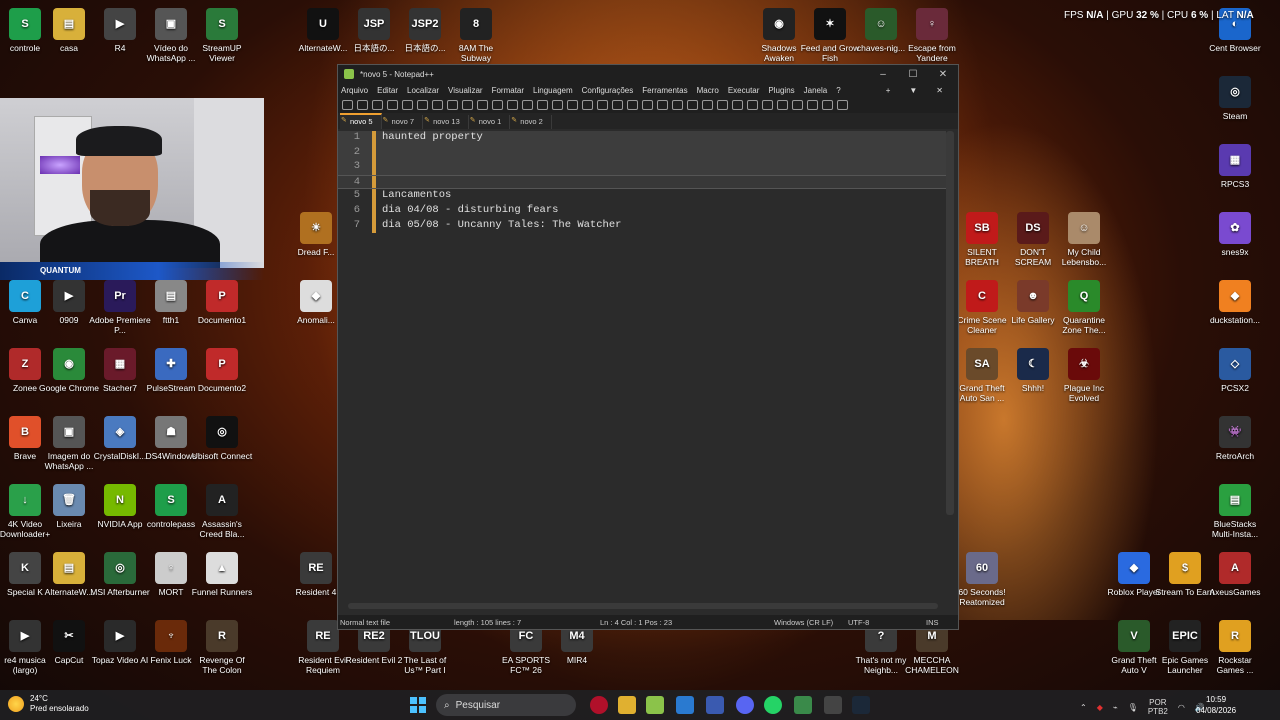 The image size is (1280, 720). Describe the element at coordinates (222, 574) in the screenshot. I see `desktop-shortcut: ▲ Funnel Runners` at that location.